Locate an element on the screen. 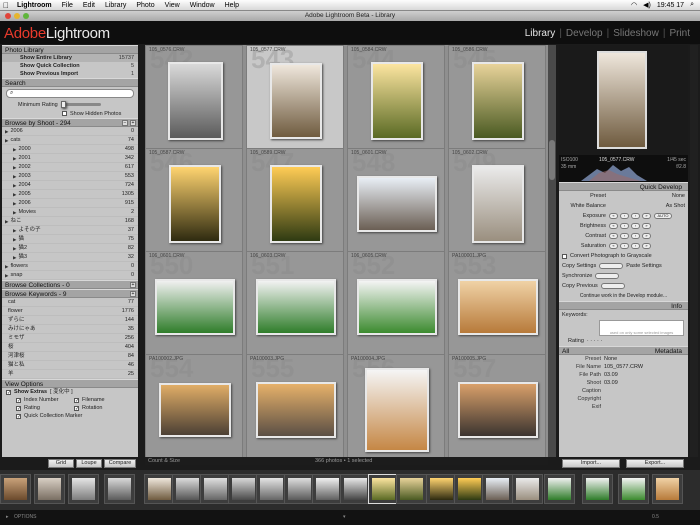 The height and width of the screenshot is (525, 700). grid-cell: 544 105_0584.CRW is located at coordinates (396, 97).